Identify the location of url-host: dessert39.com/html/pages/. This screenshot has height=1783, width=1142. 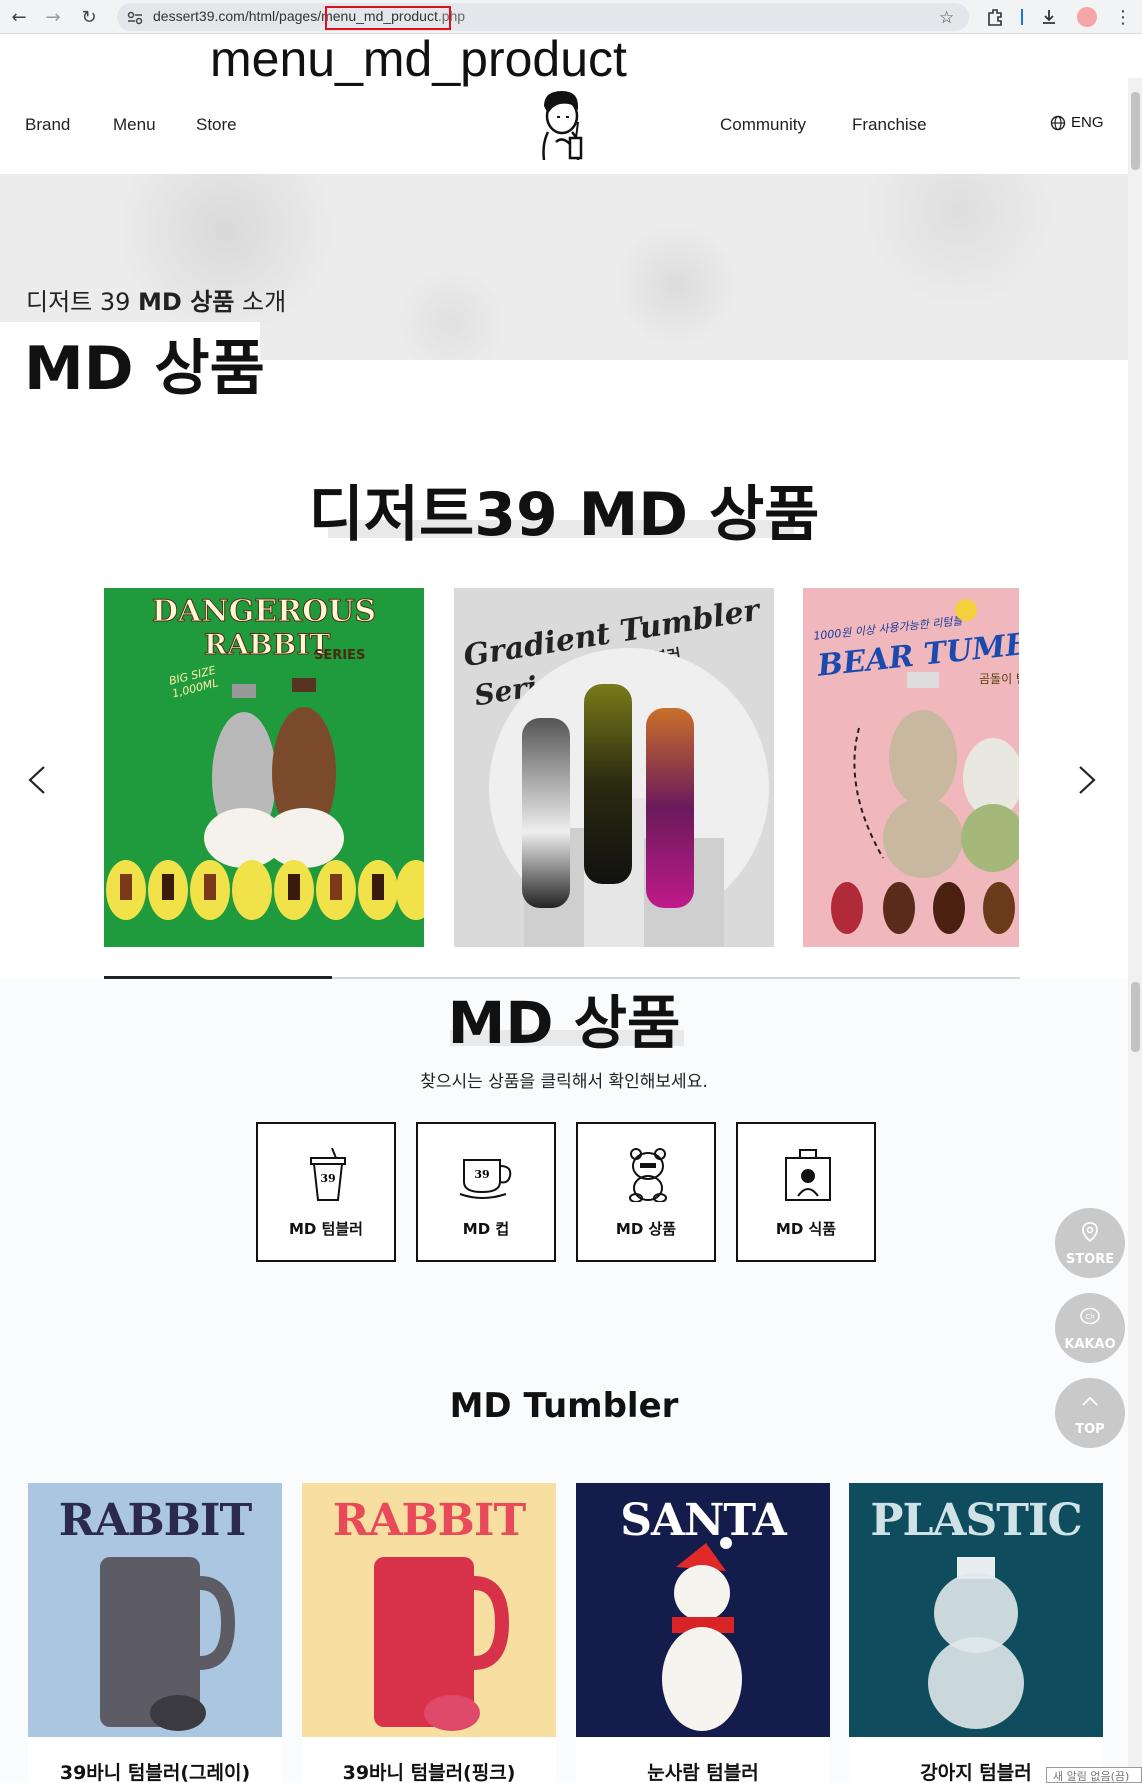
(237, 16).